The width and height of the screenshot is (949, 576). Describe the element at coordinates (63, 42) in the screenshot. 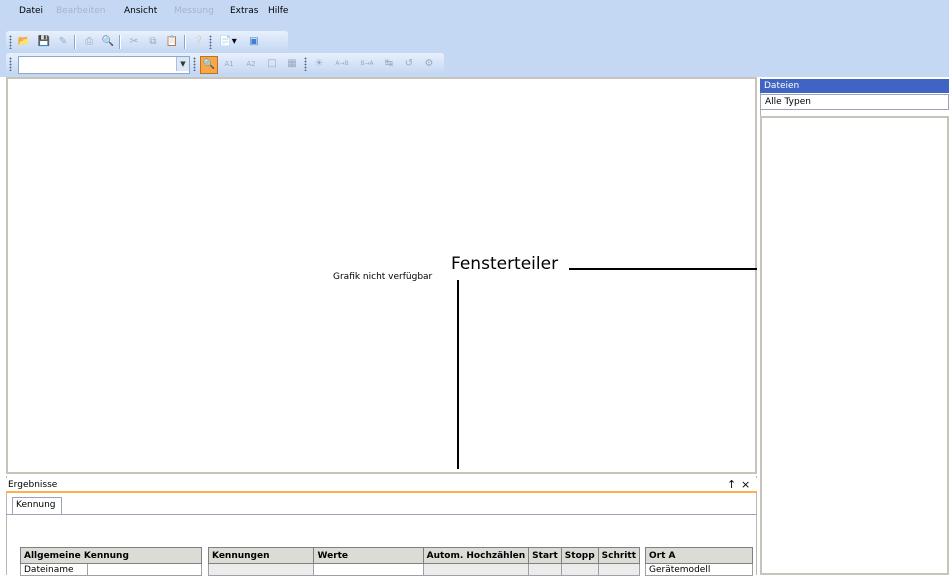

I see `edit-icon: ✎` at that location.